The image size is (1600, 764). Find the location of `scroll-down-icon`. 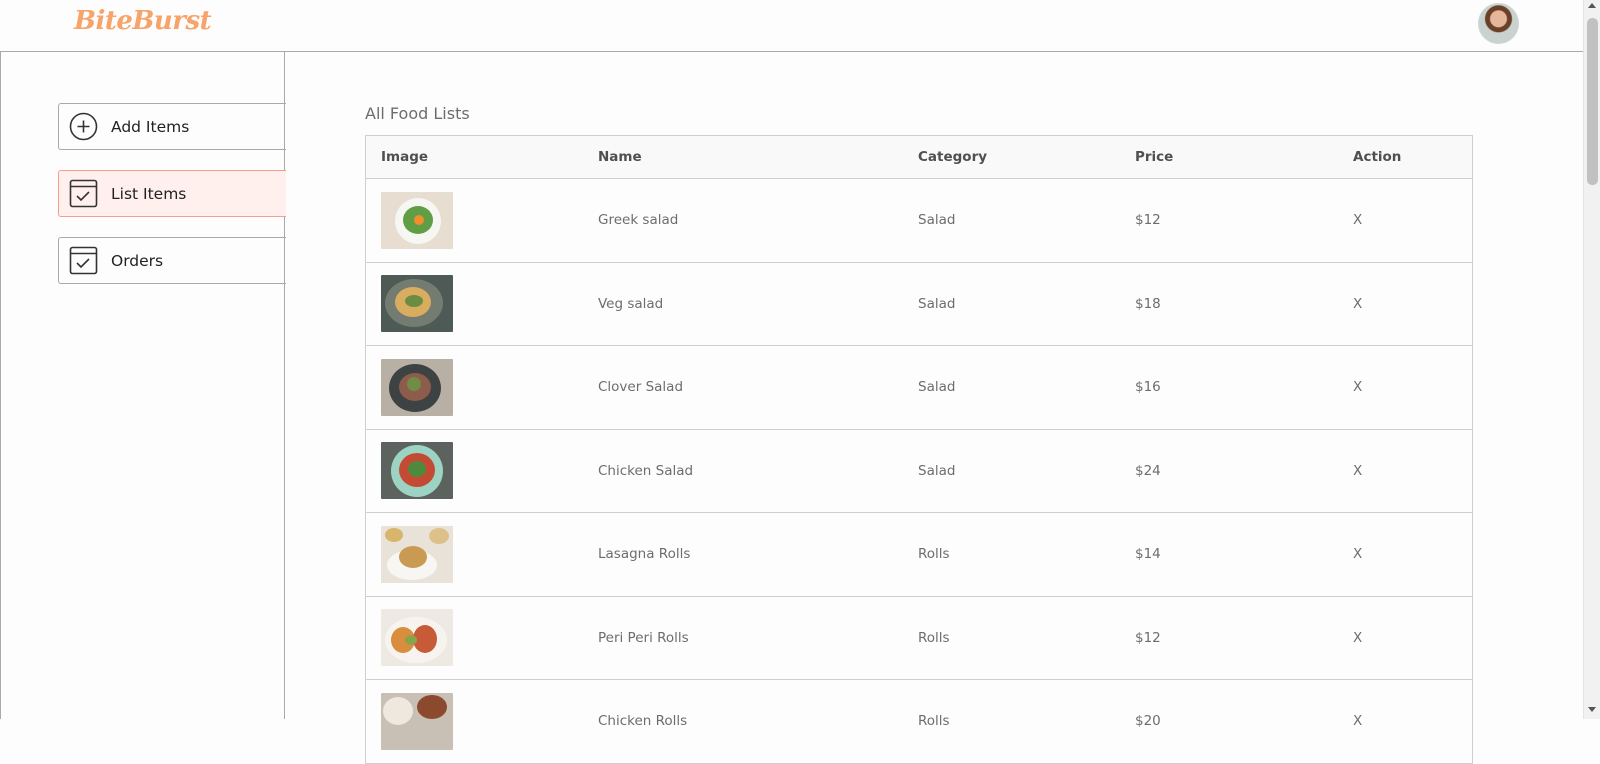

scroll-down-icon is located at coordinates (1592, 709).